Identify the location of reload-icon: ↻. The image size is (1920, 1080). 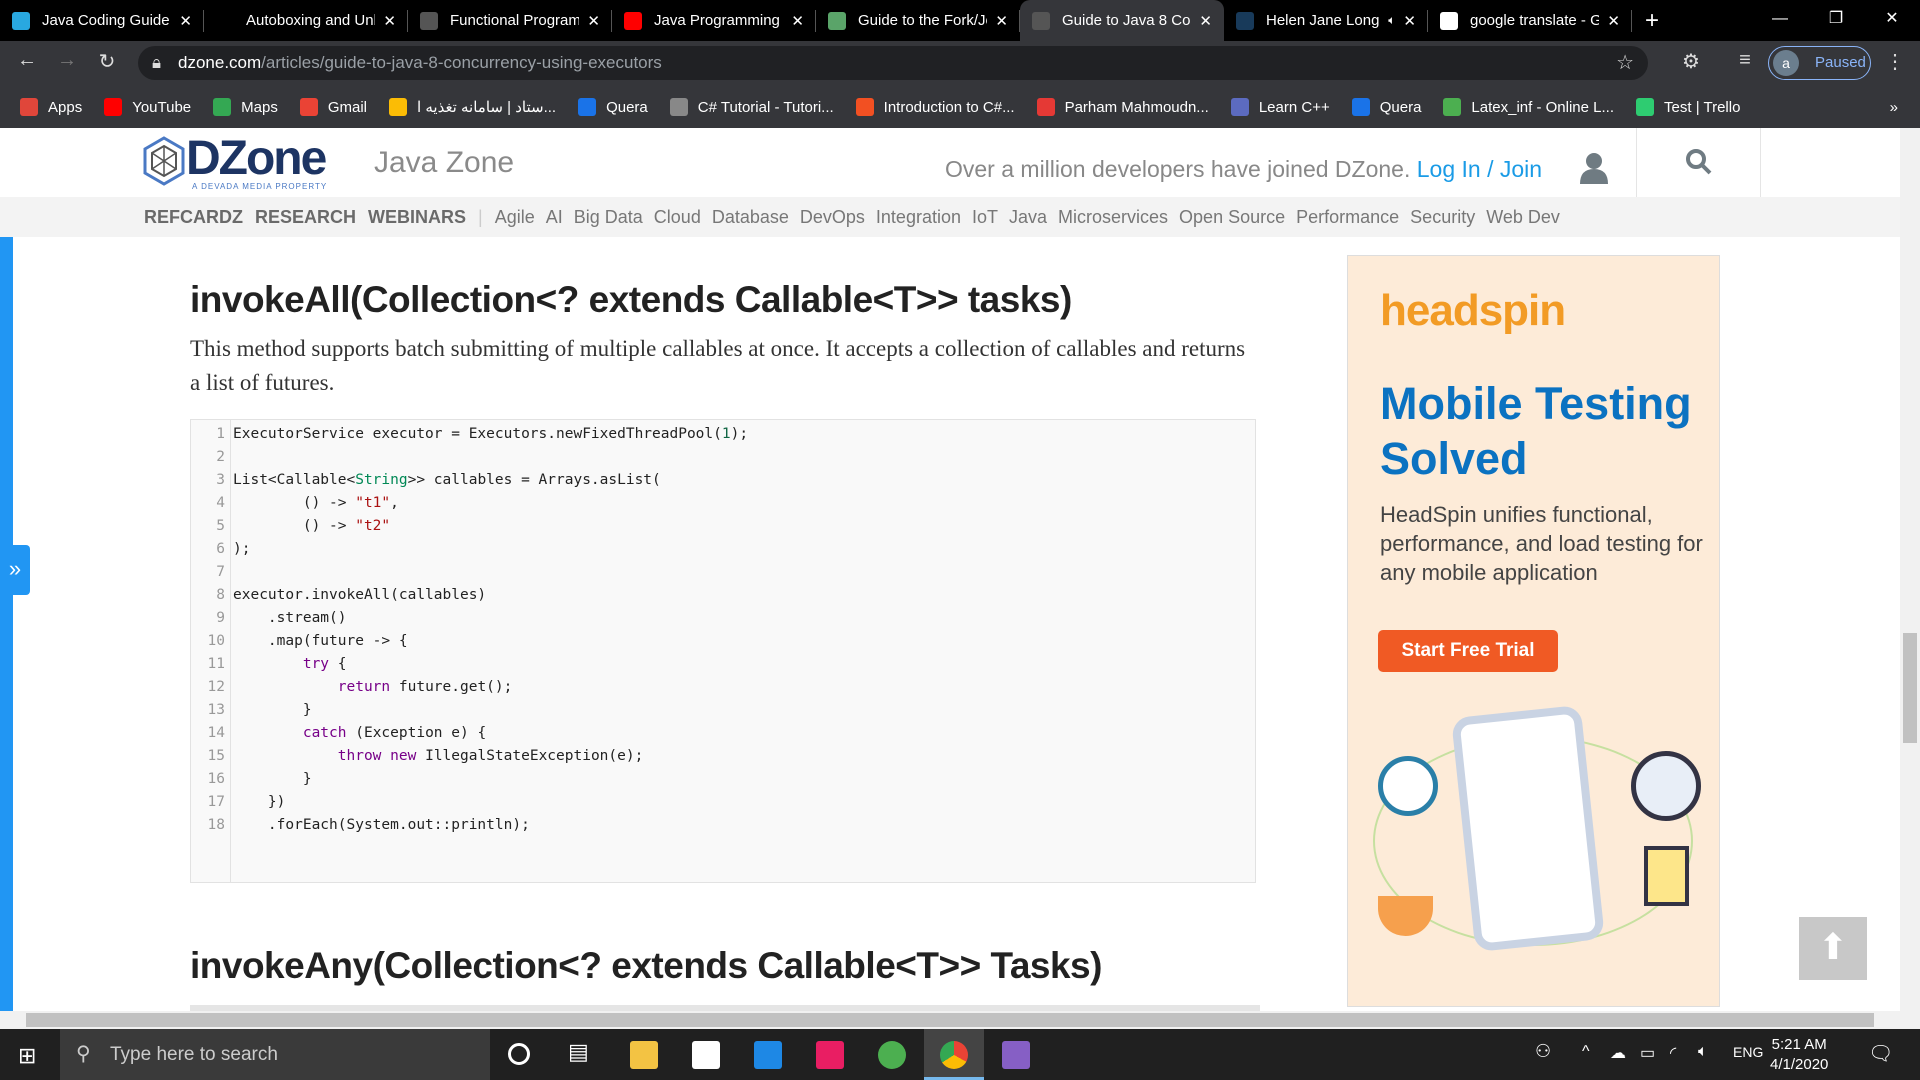
(107, 61).